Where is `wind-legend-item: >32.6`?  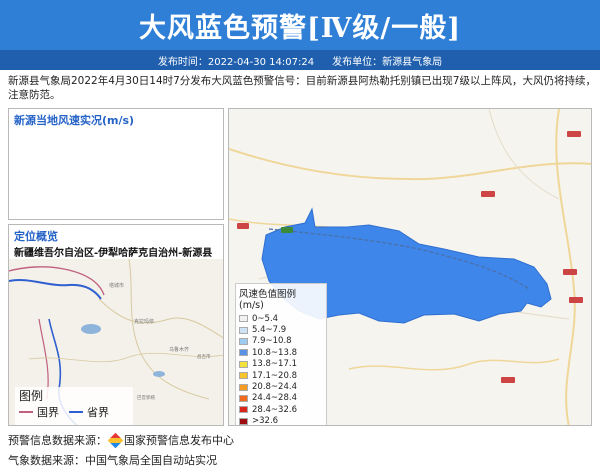 wind-legend-item: >32.6 is located at coordinates (281, 420).